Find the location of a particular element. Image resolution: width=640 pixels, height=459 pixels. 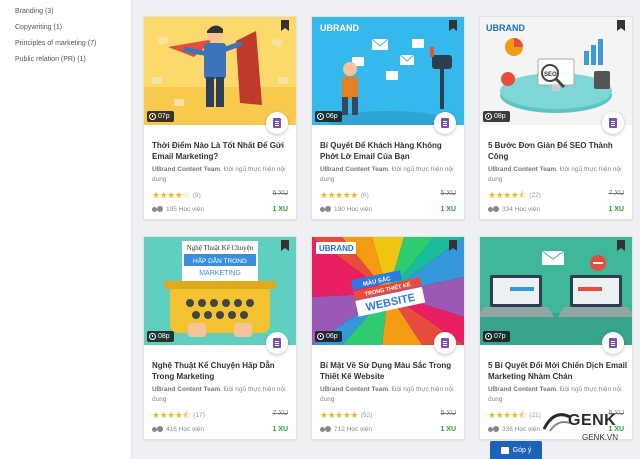

course-rating: ★★★★⯪ (17) is located at coordinates (178, 415).